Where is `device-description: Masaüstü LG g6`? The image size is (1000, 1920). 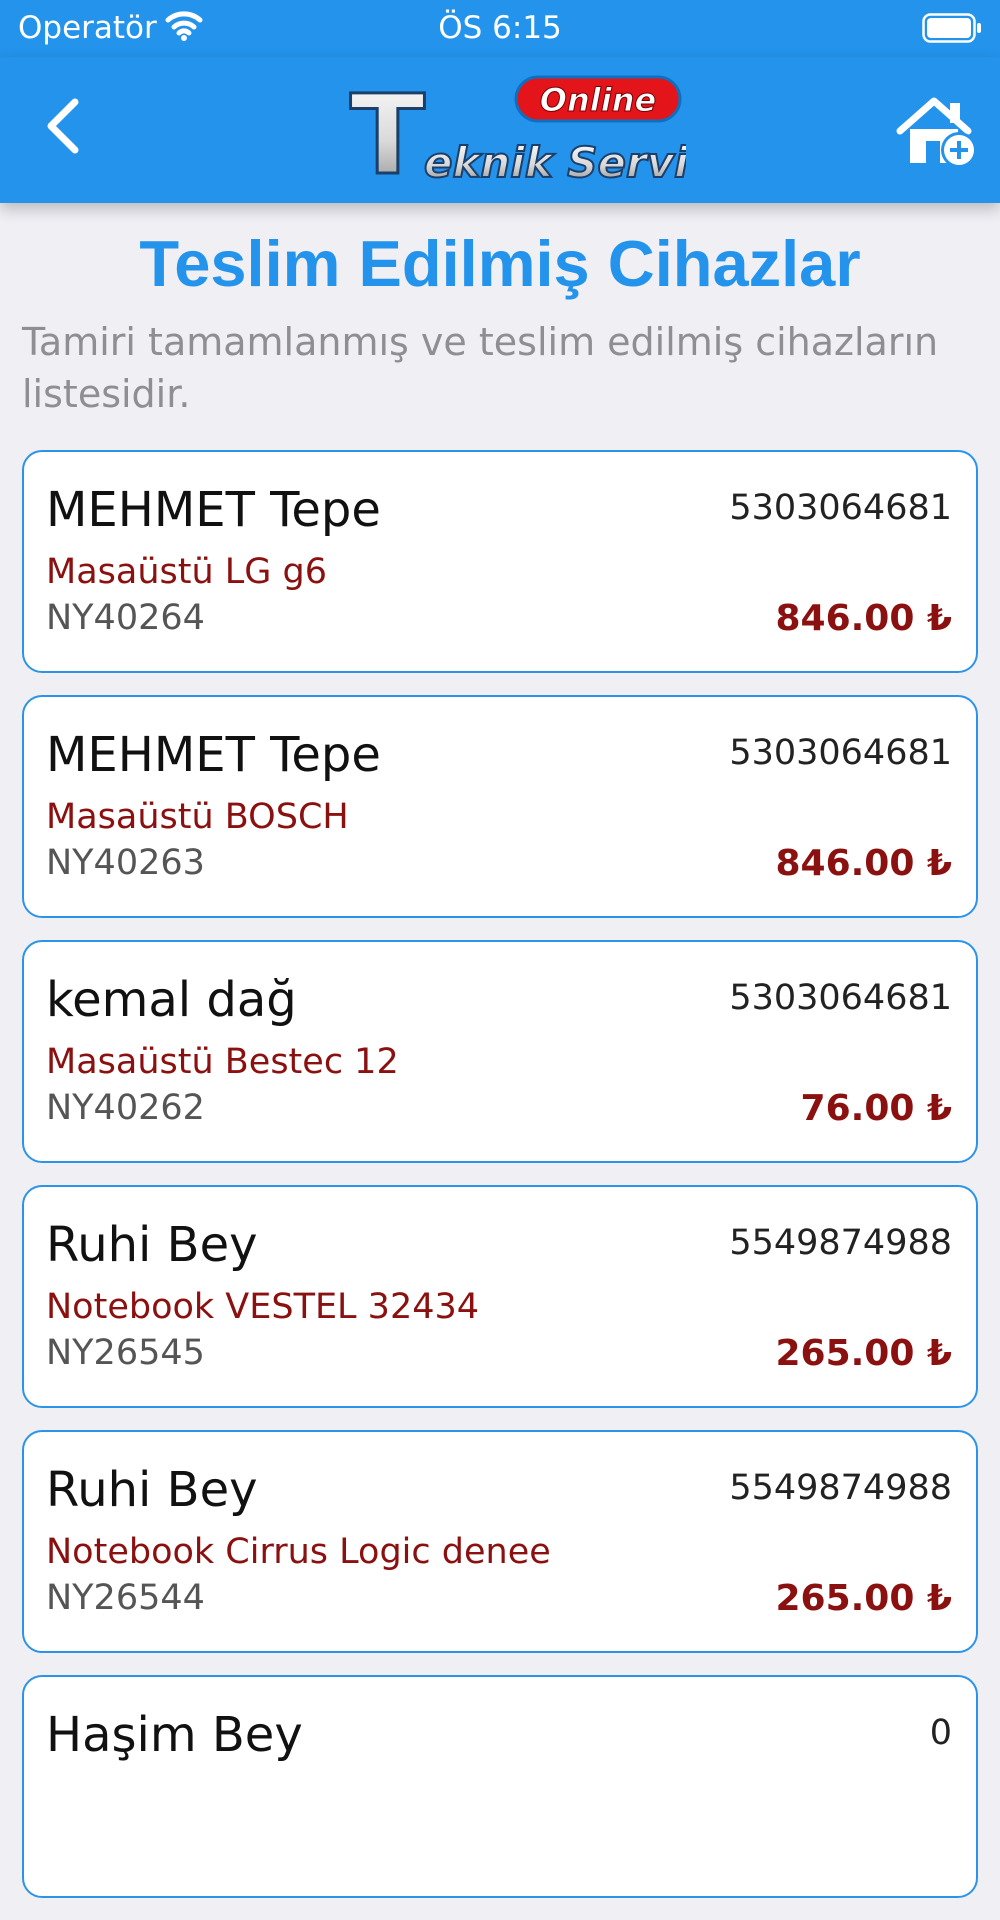 device-description: Masaüstü LG g6 is located at coordinates (187, 572).